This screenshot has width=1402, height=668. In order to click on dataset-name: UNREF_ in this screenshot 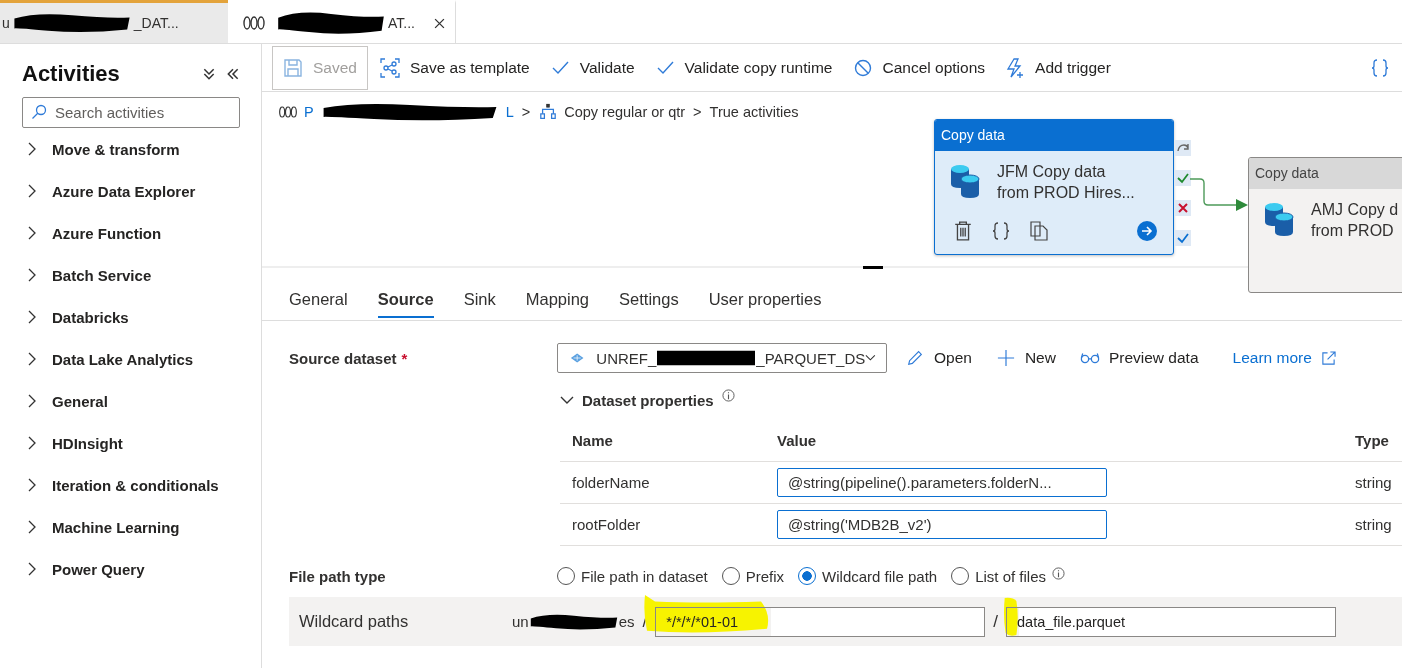, I will do `click(626, 358)`.